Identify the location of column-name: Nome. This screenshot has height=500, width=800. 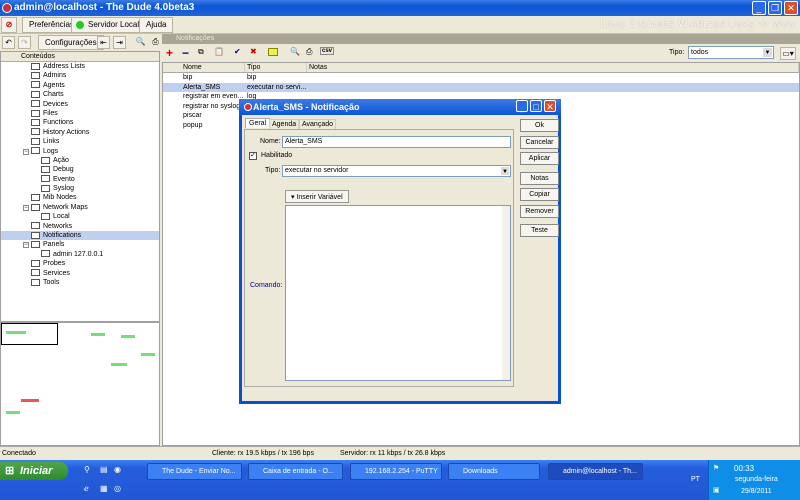
(204, 67).